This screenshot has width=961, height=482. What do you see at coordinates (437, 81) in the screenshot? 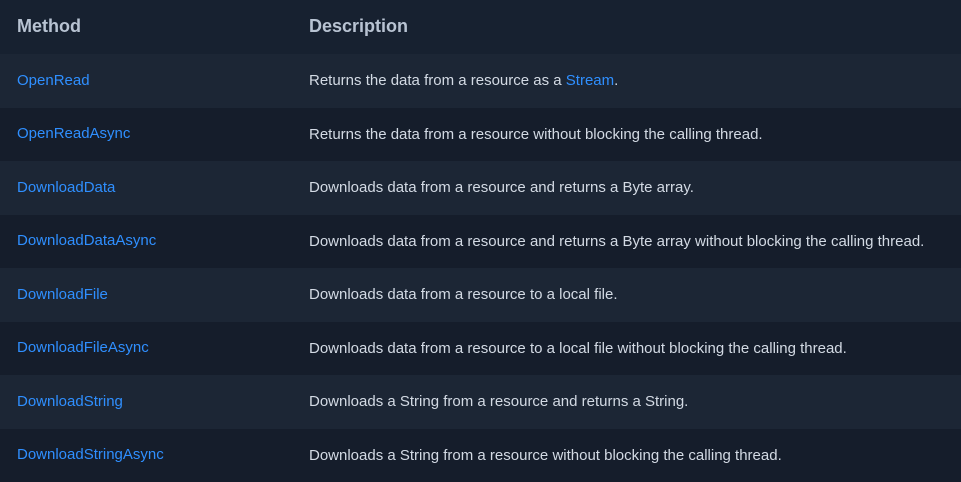
I see `description-text: Returns the data from a resource as a` at bounding box center [437, 81].